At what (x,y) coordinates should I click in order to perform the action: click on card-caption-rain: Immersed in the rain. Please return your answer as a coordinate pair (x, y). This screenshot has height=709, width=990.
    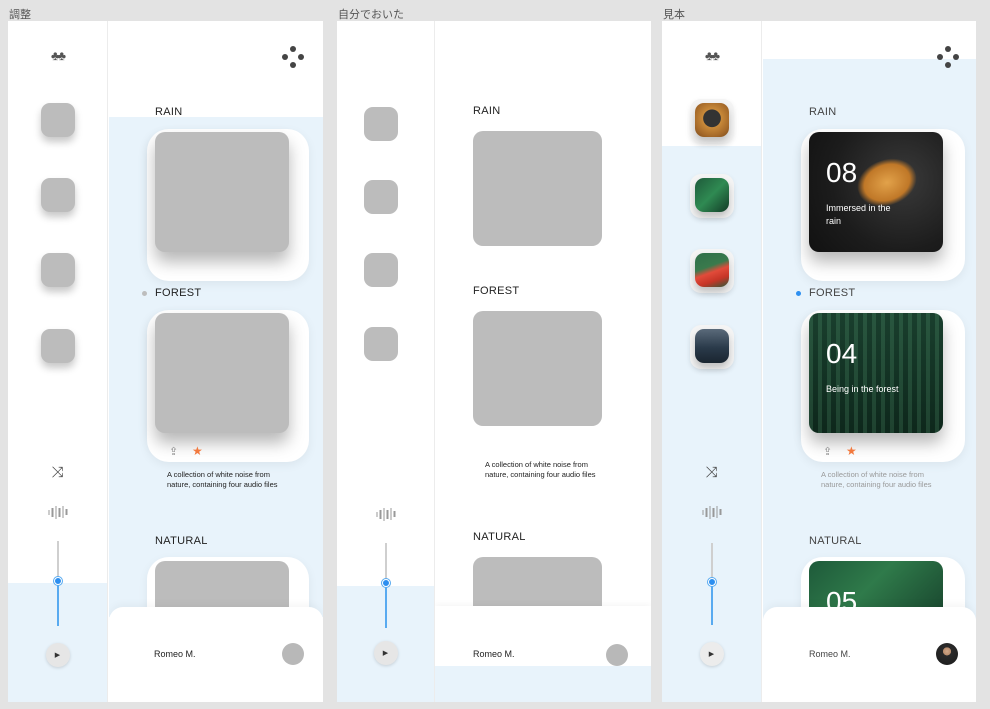
    Looking at the image, I should click on (858, 214).